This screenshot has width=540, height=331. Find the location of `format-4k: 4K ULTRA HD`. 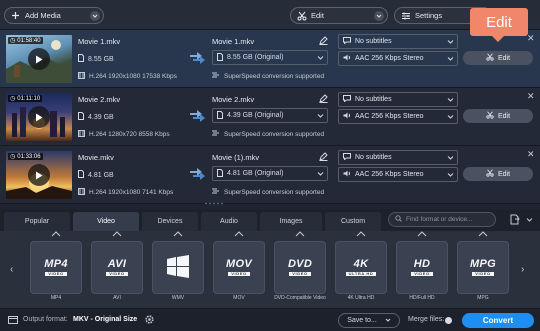

format-4k: 4K ULTRA HD is located at coordinates (361, 262).